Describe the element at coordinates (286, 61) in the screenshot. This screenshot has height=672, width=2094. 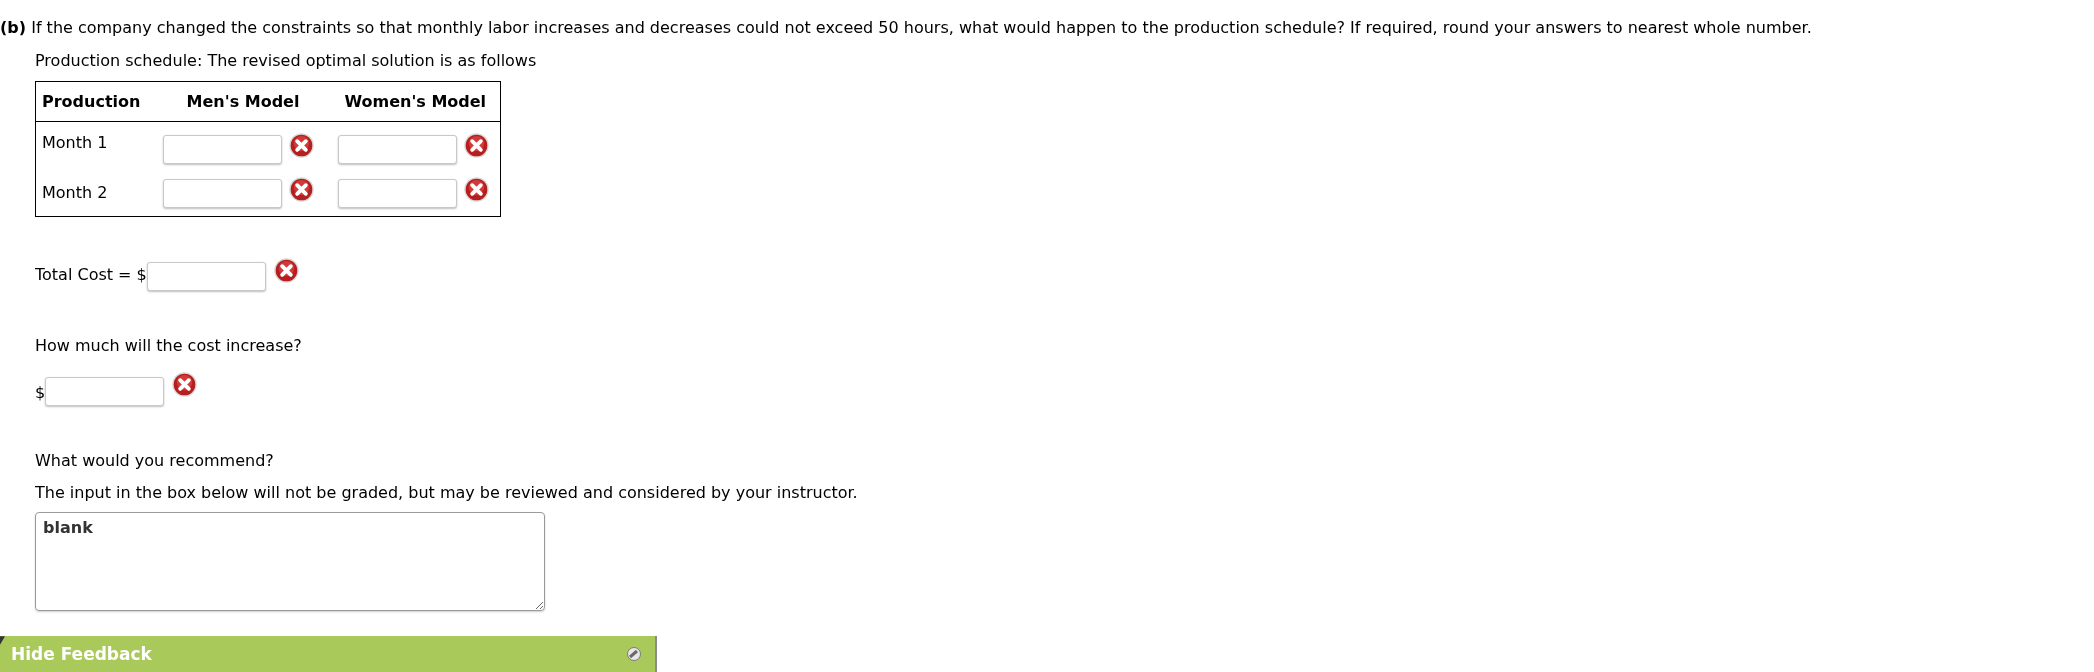
I see `intro-text: Production schedule: The revised optimal solution is as follows` at that location.